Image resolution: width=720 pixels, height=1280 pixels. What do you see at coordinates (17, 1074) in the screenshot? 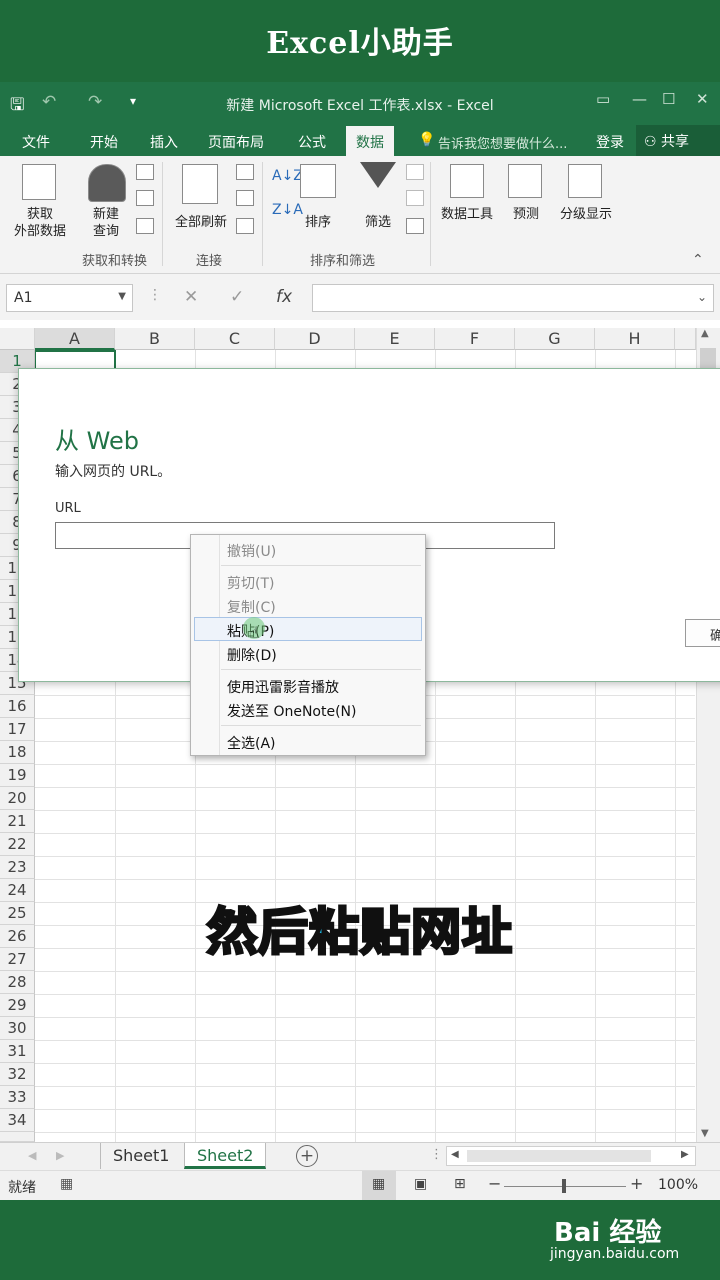
I see `row-header: 32` at bounding box center [17, 1074].